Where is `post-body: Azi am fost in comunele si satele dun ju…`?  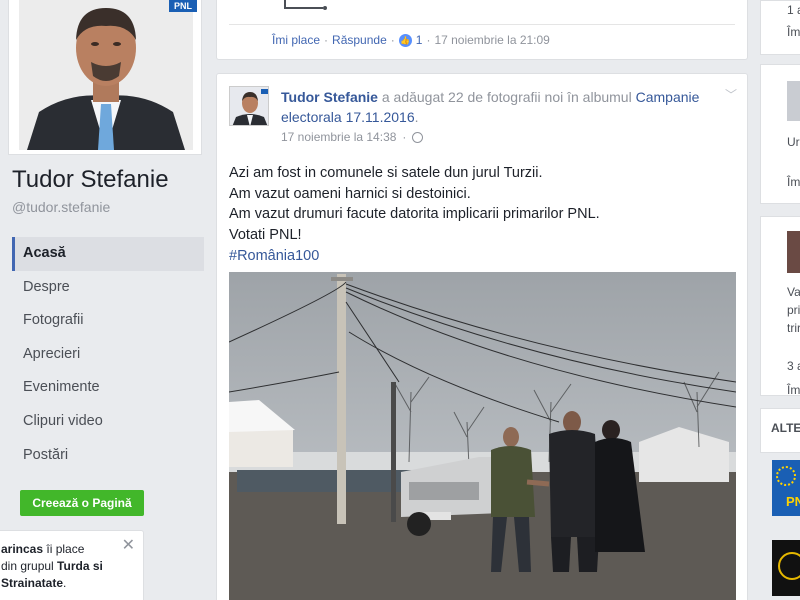 post-body: Azi am fost in comunele si satele dun ju… is located at coordinates (479, 215).